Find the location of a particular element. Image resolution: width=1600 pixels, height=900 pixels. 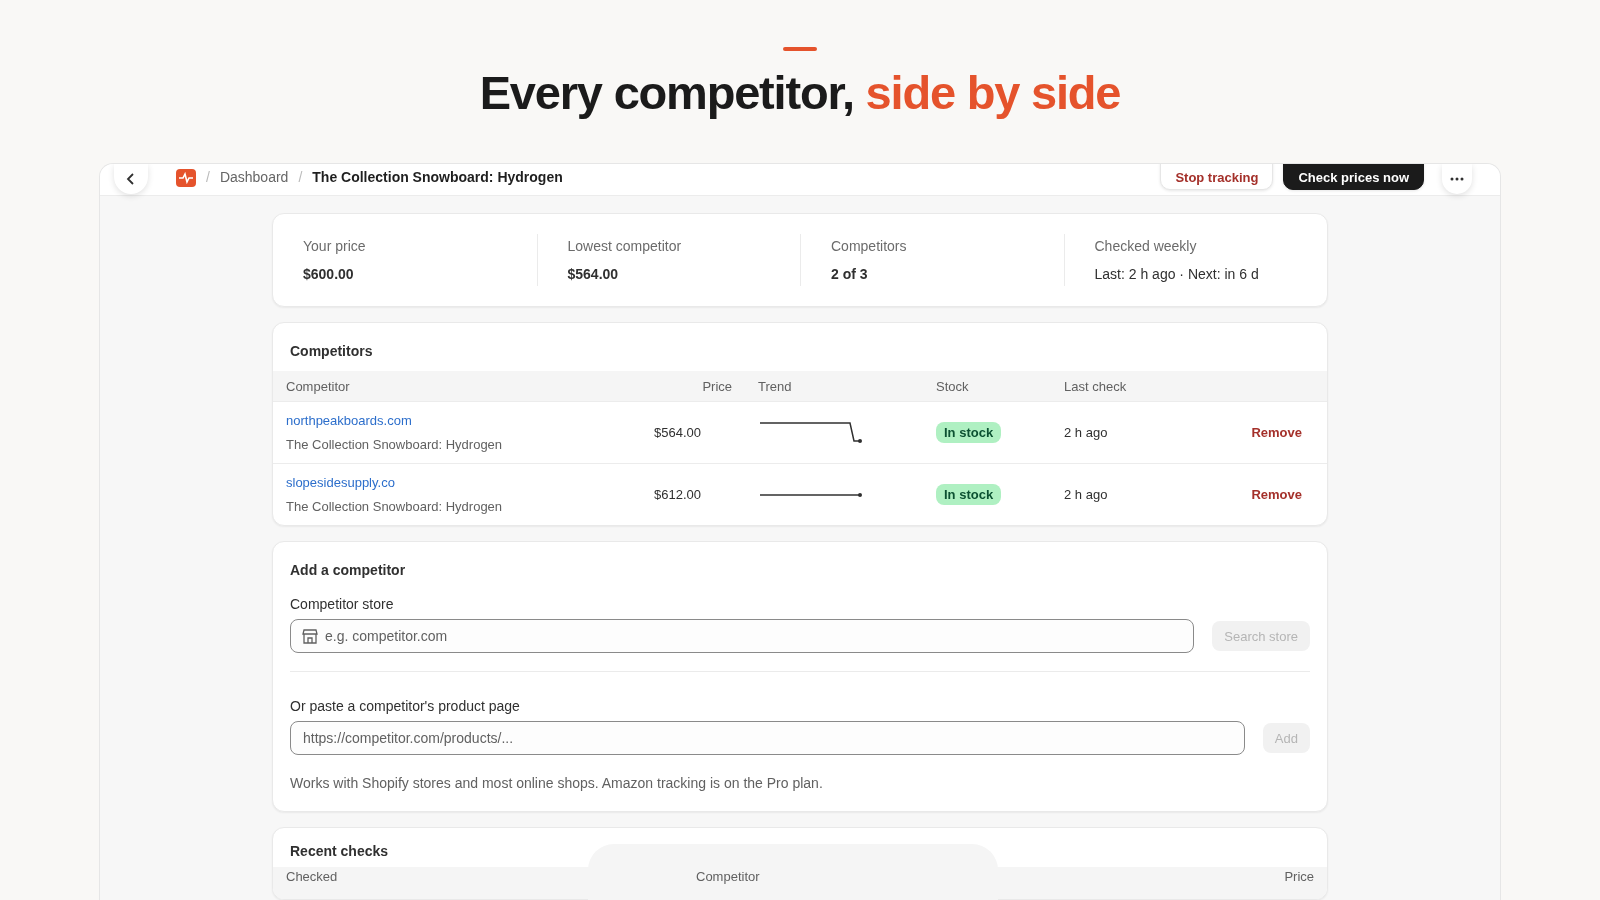

store-link: northpeakboards.com is located at coordinates (349, 420).